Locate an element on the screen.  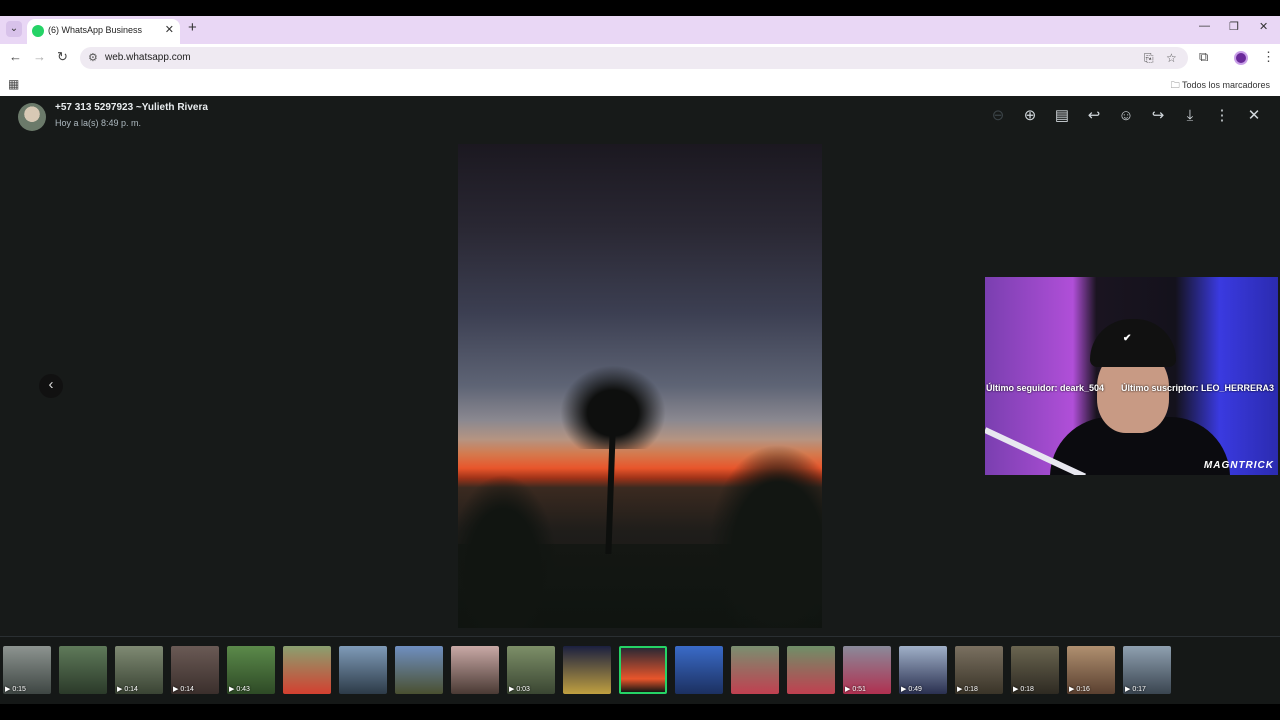
video-duration: ▶ 0:03 is located at coordinates (519, 689).